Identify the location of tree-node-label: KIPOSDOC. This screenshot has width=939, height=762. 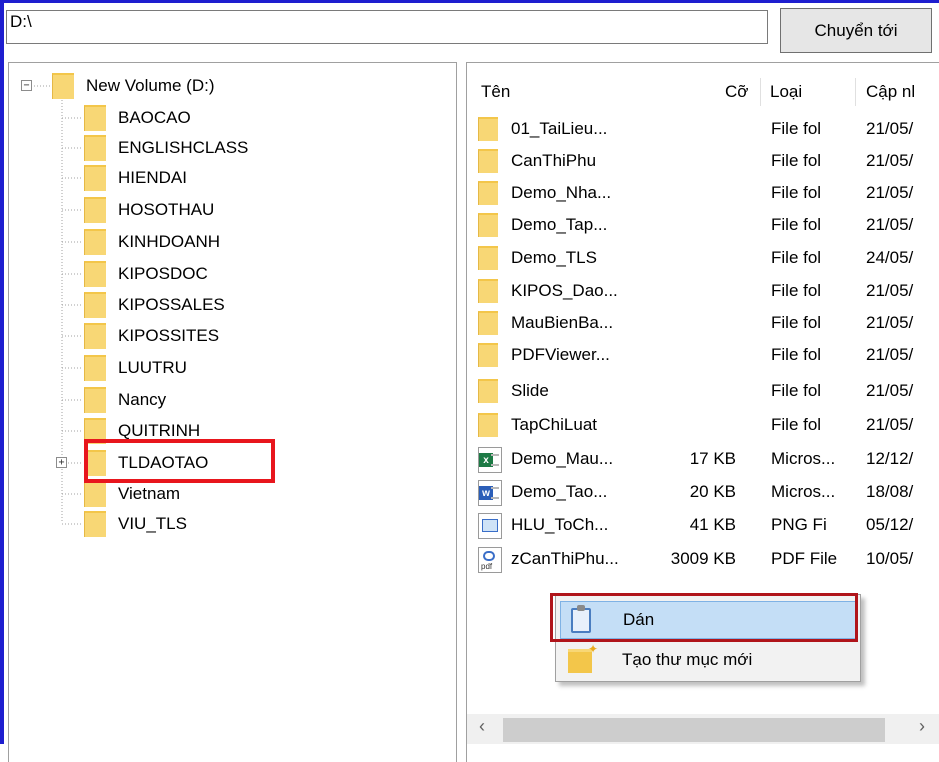
(163, 273).